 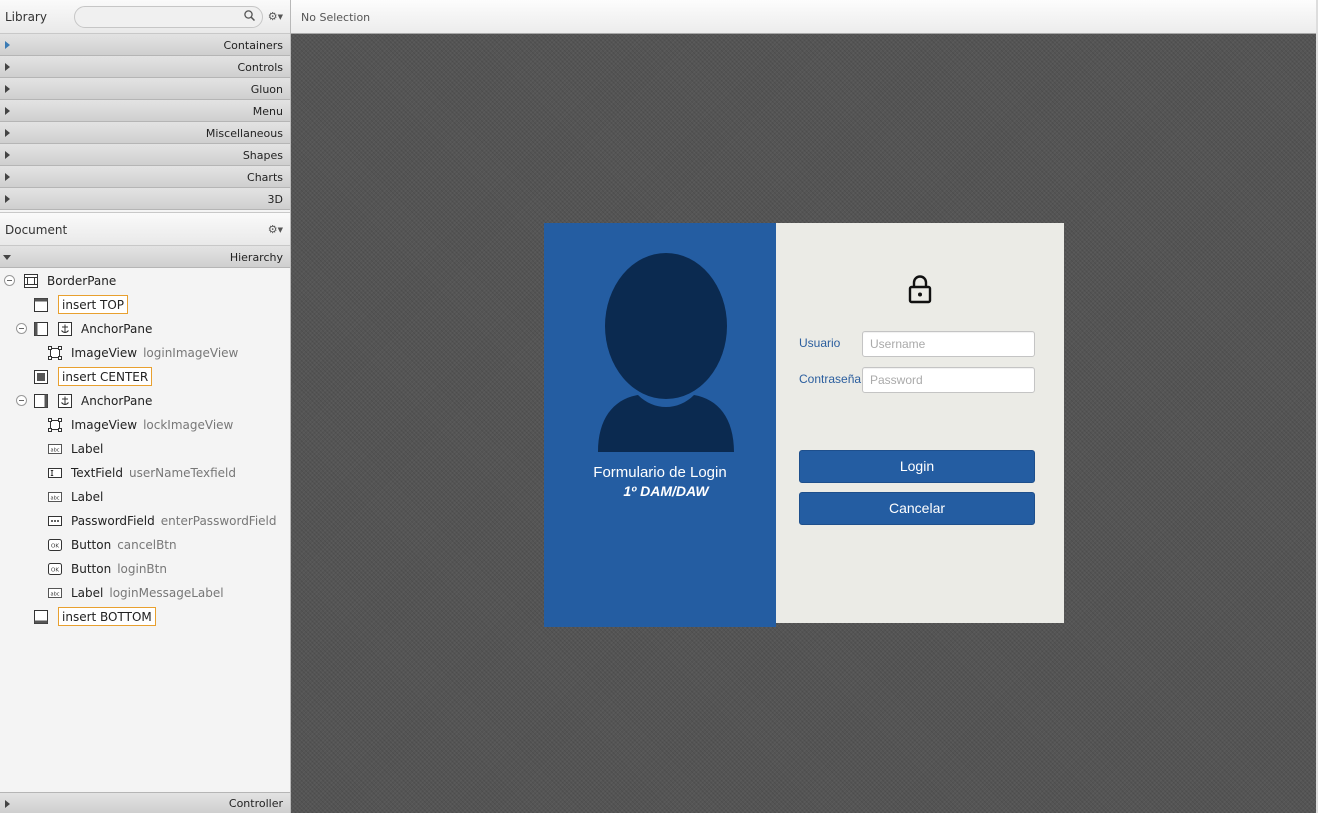 I want to click on tree-node-label: Label, so click(x=87, y=449).